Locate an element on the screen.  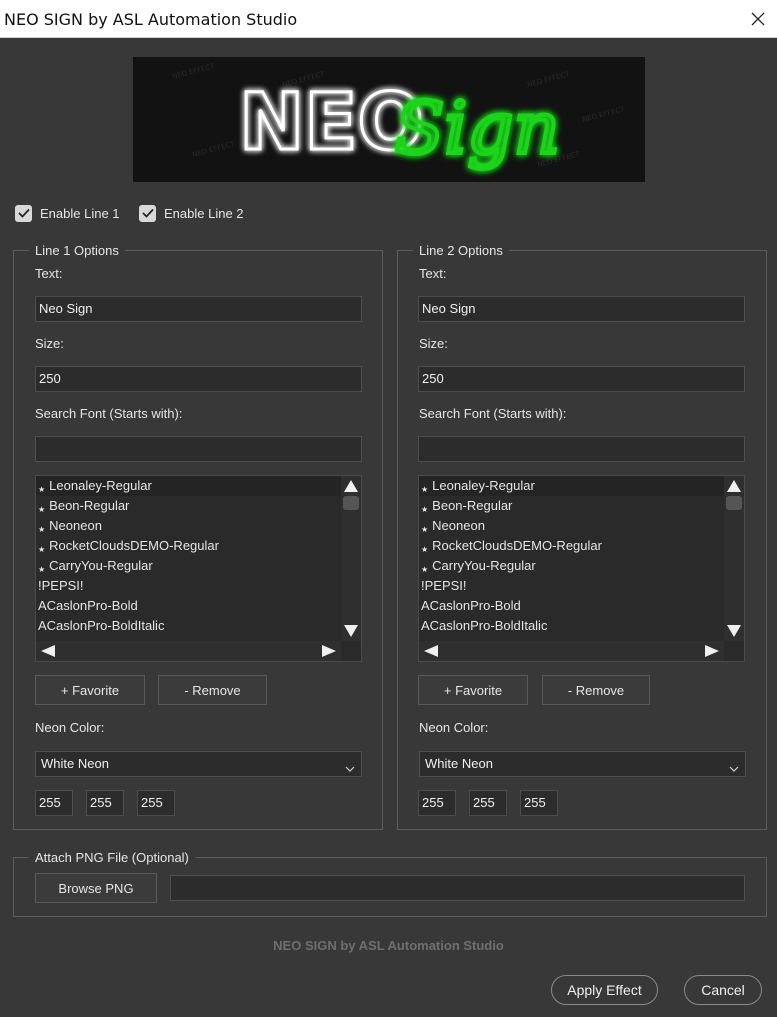
close-icon is located at coordinates (758, 19).